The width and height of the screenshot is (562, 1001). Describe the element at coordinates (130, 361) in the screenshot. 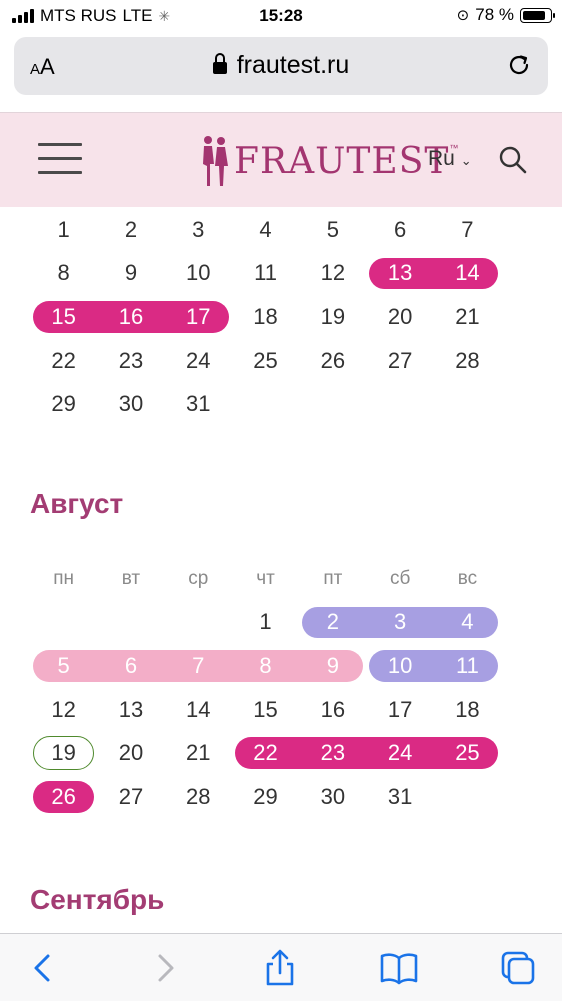

I see `day-cell: 23` at that location.